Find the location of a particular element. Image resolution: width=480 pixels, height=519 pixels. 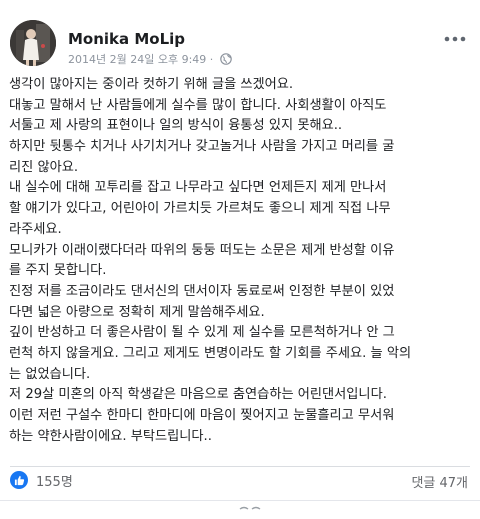

post-body-line: 할 얘기가 있다고, 어린아이 가르치듯 가르쳐도 좋으니 제게 직접 나무 is located at coordinates (200, 209).